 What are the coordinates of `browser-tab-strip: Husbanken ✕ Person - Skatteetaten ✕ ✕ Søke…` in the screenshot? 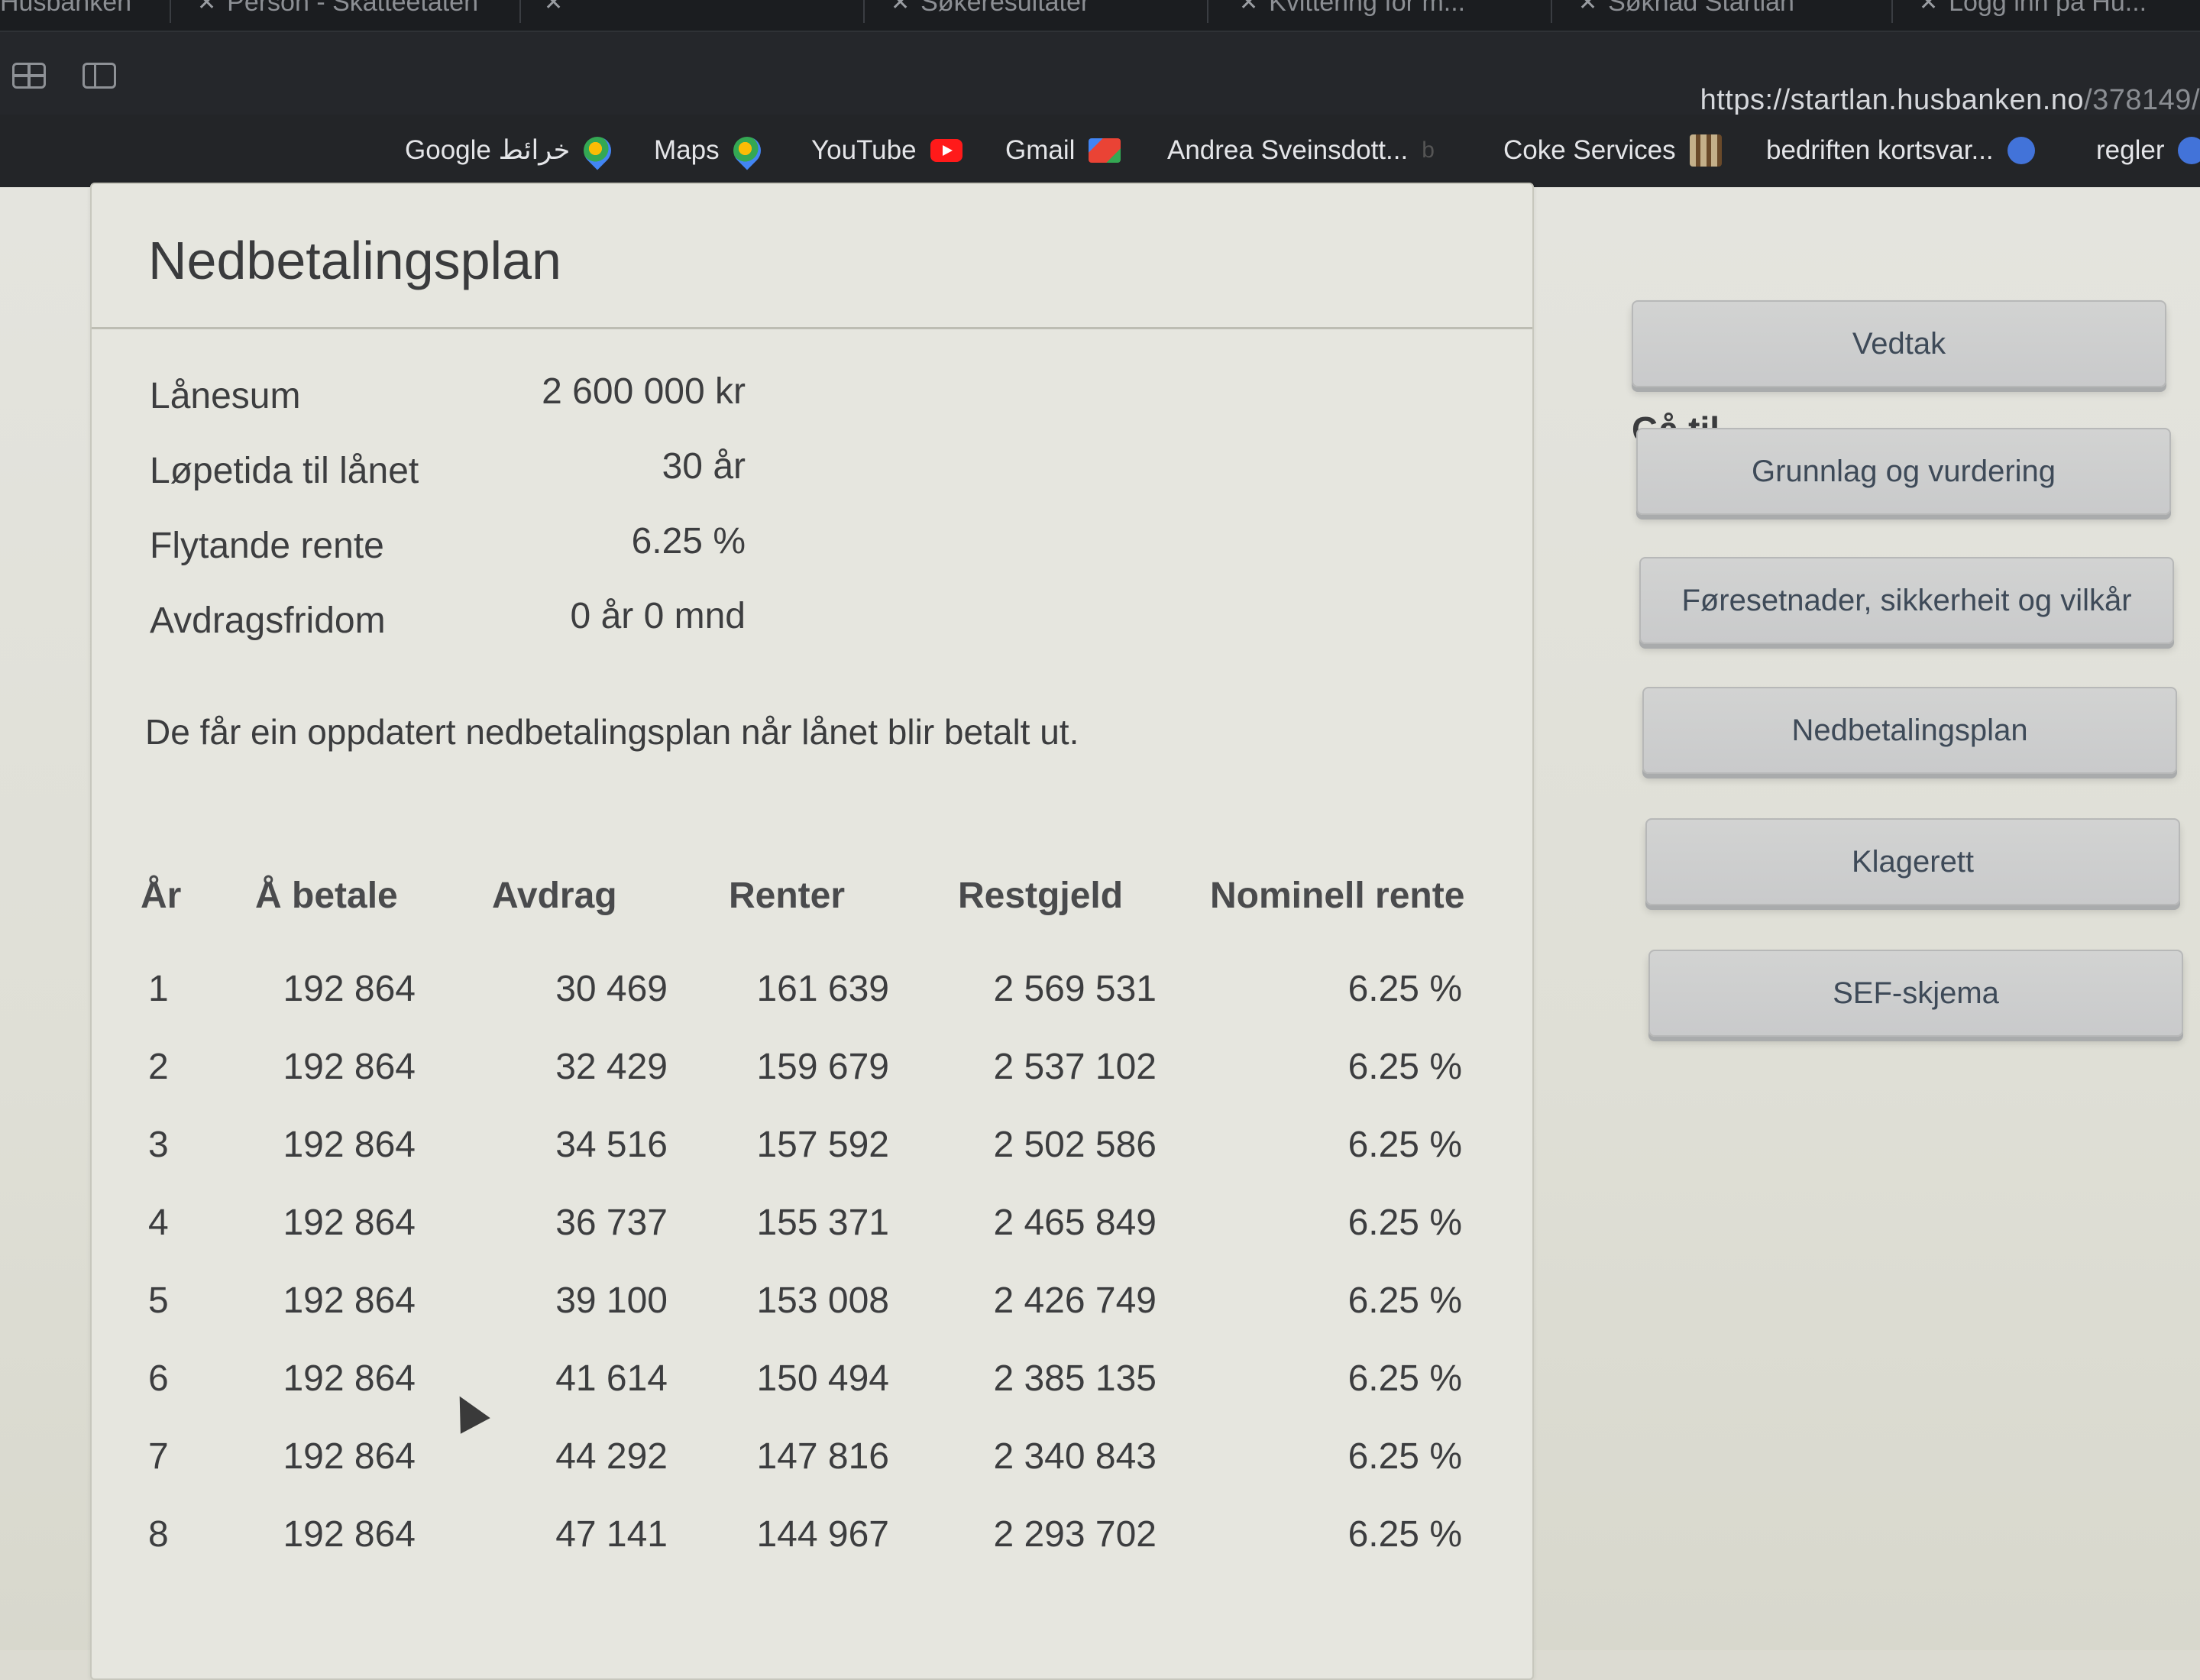 It's located at (1100, 15).